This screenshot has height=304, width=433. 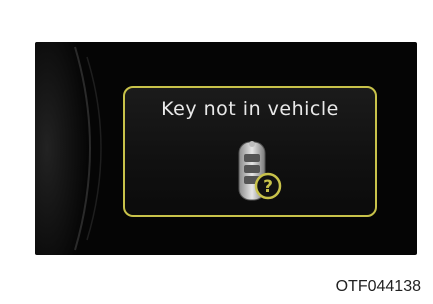 What do you see at coordinates (378, 286) in the screenshot?
I see `figure-code: OTF044138` at bounding box center [378, 286].